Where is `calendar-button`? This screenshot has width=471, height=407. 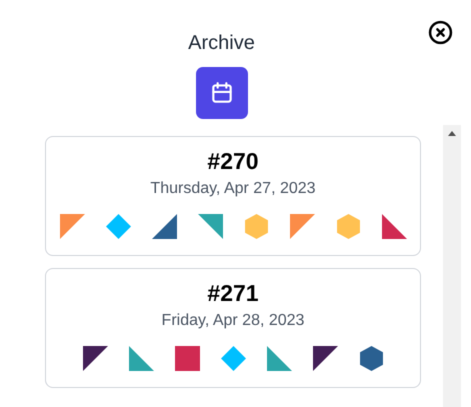
calendar-button is located at coordinates (222, 93).